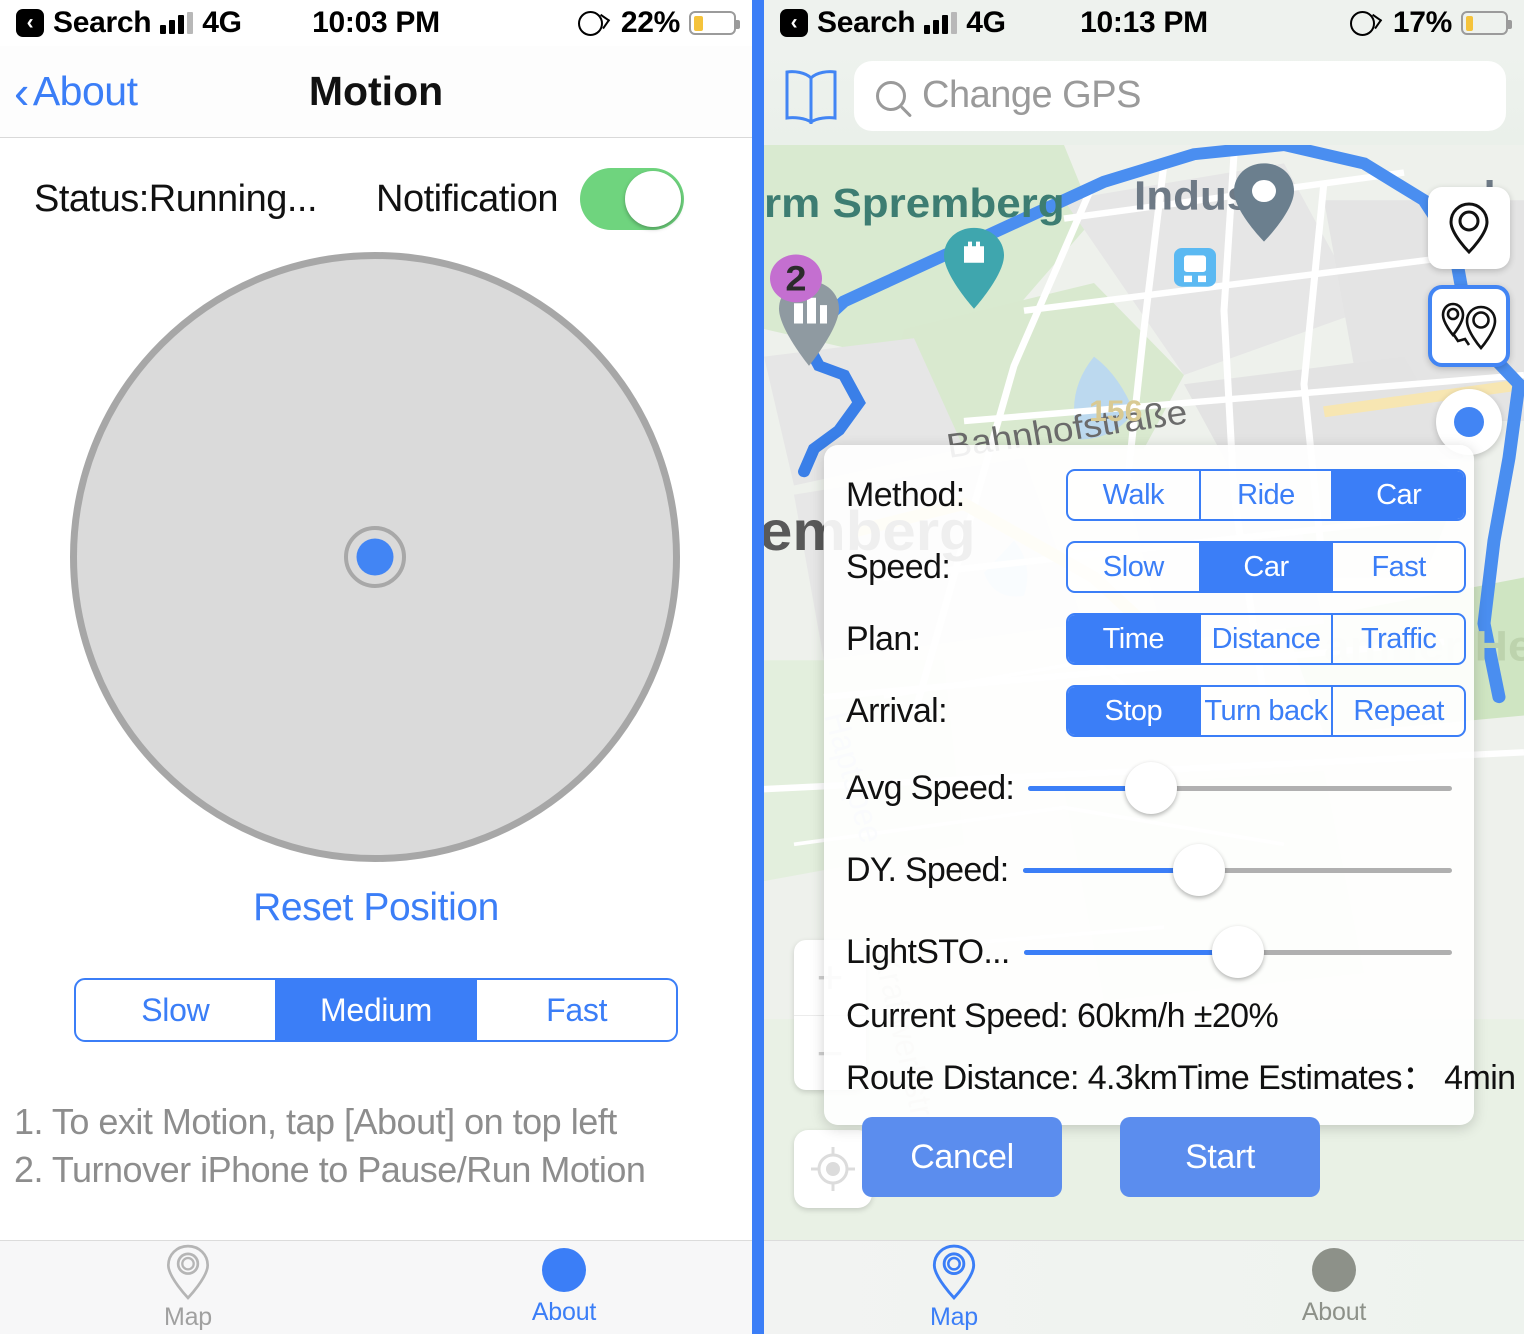 The width and height of the screenshot is (1524, 1334). I want to click on joystick-thumb, so click(375, 557).